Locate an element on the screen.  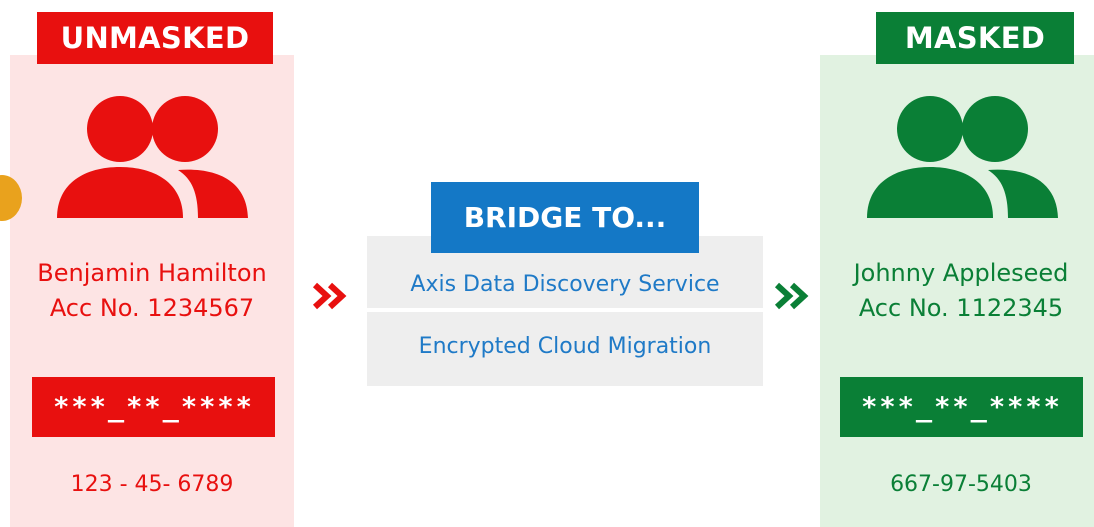
unmasked-header: UNMASKED is located at coordinates (155, 38).